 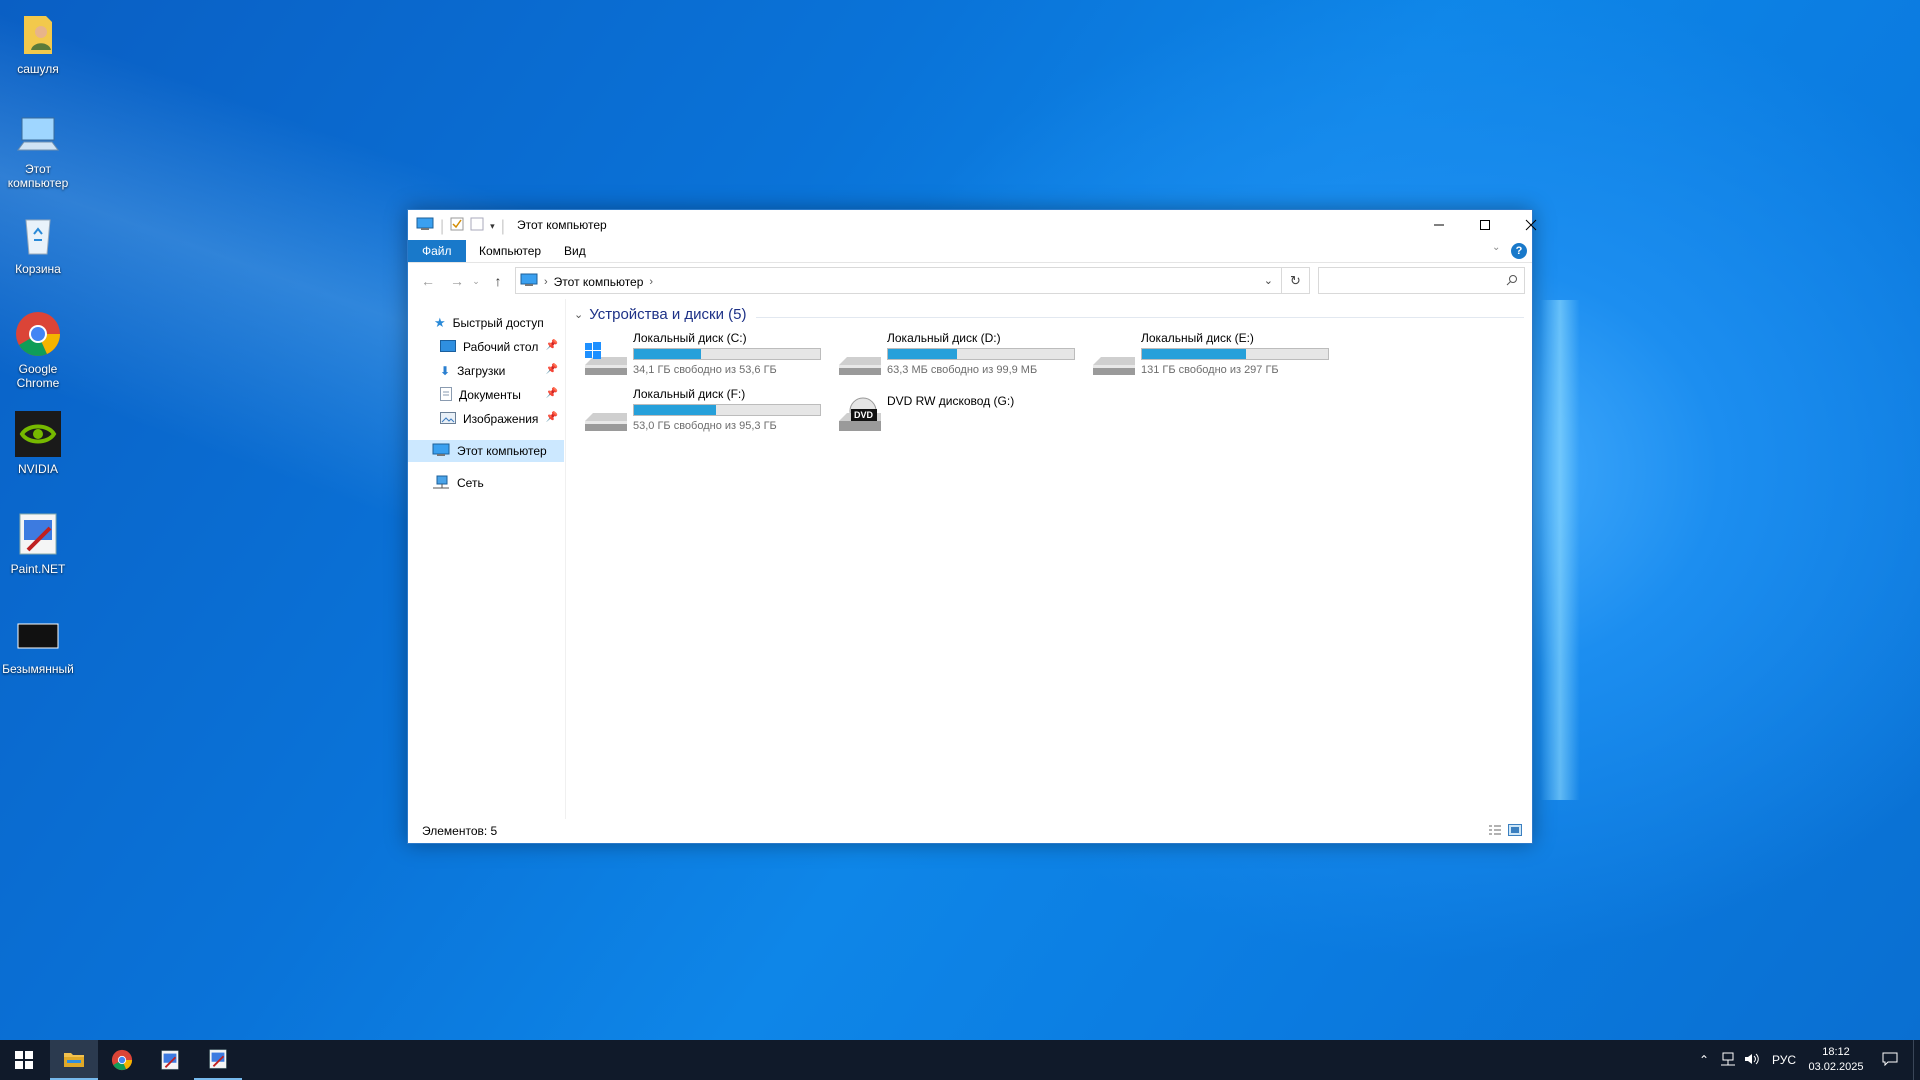 I want to click on sidebar-item-network: Сеть, so click(x=497, y=483).